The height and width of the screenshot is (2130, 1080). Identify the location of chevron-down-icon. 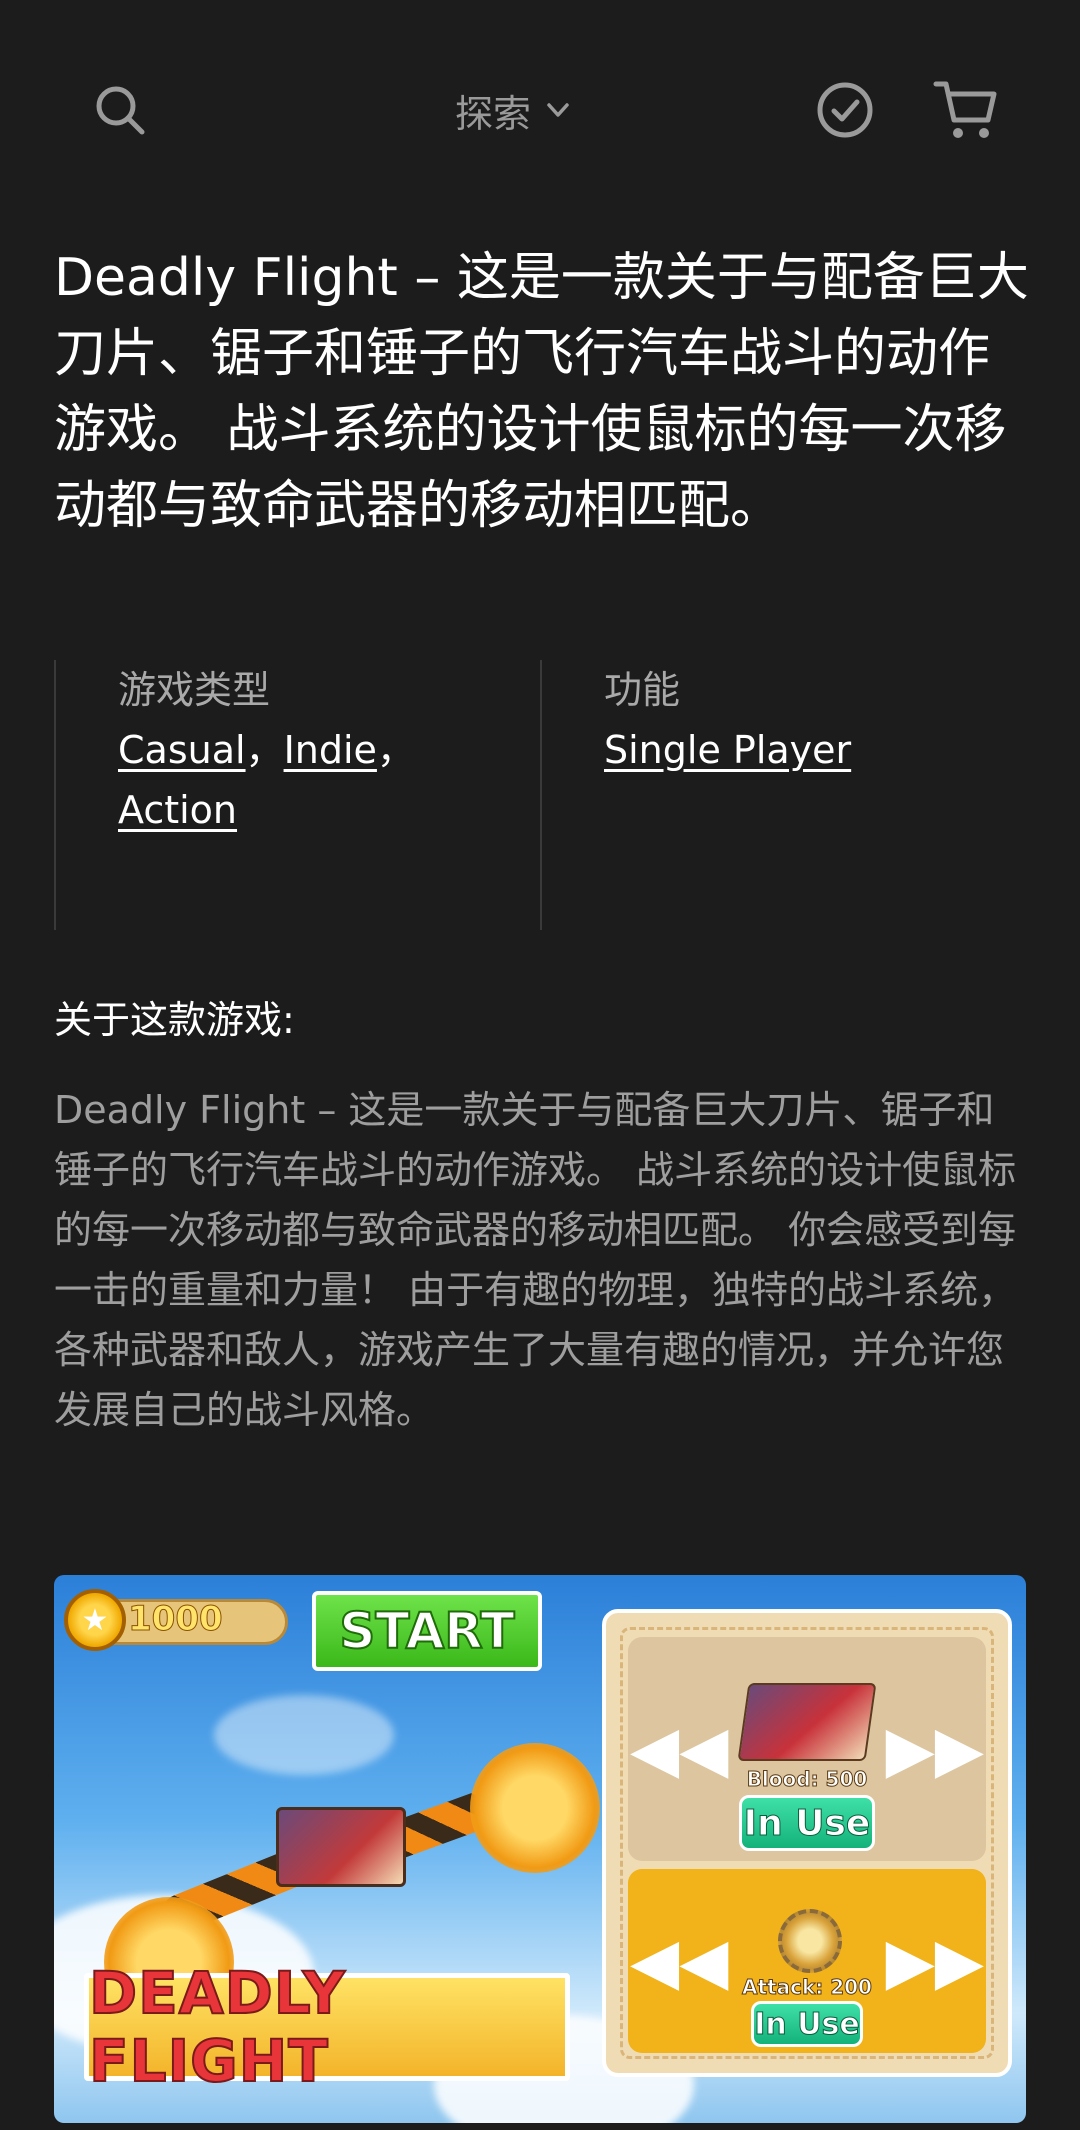
(558, 110).